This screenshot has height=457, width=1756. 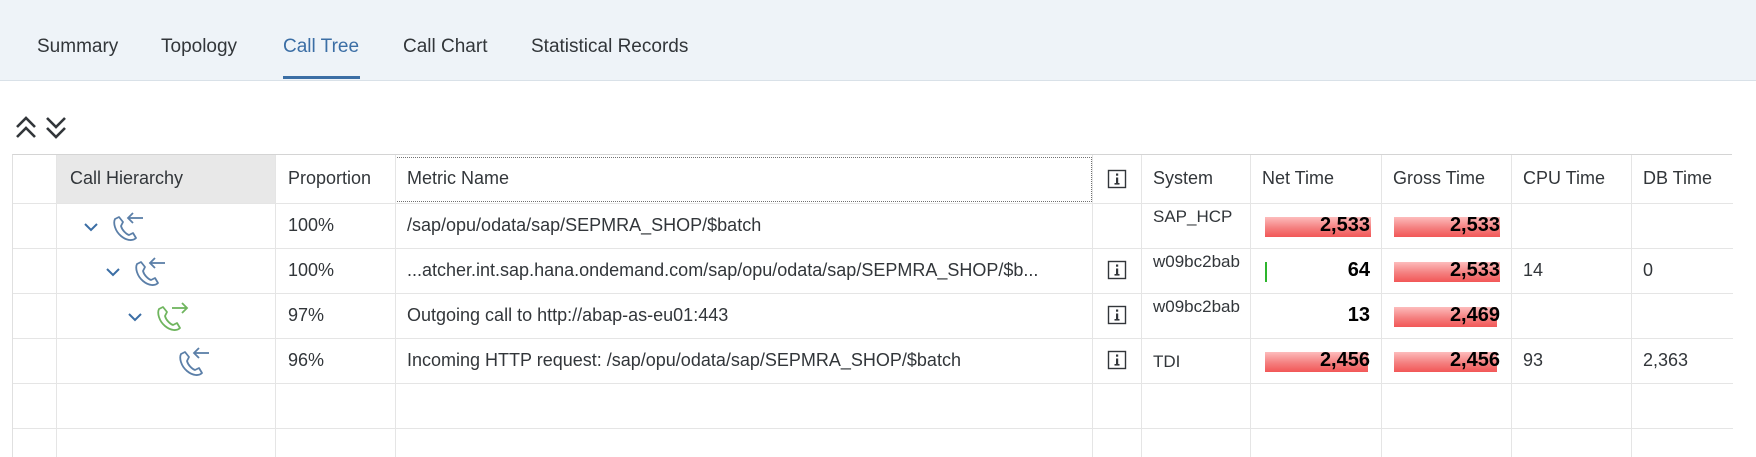 What do you see at coordinates (329, 178) in the screenshot?
I see `header-proportion: Proportion` at bounding box center [329, 178].